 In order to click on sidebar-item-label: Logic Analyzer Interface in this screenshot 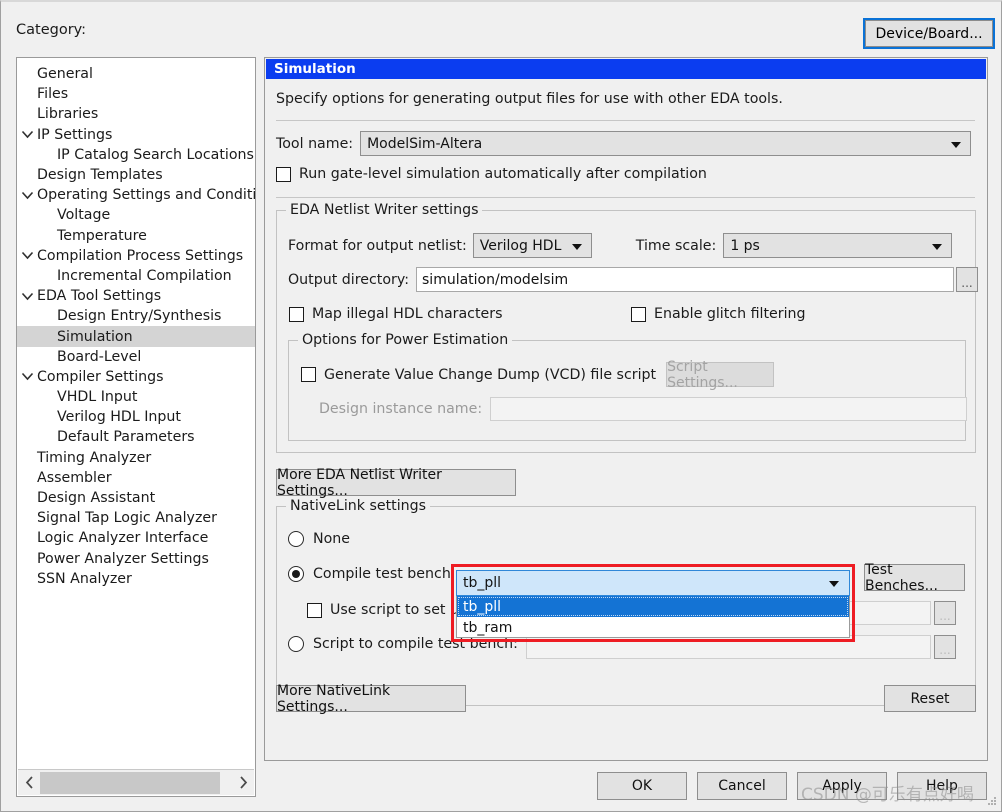, I will do `click(123, 538)`.